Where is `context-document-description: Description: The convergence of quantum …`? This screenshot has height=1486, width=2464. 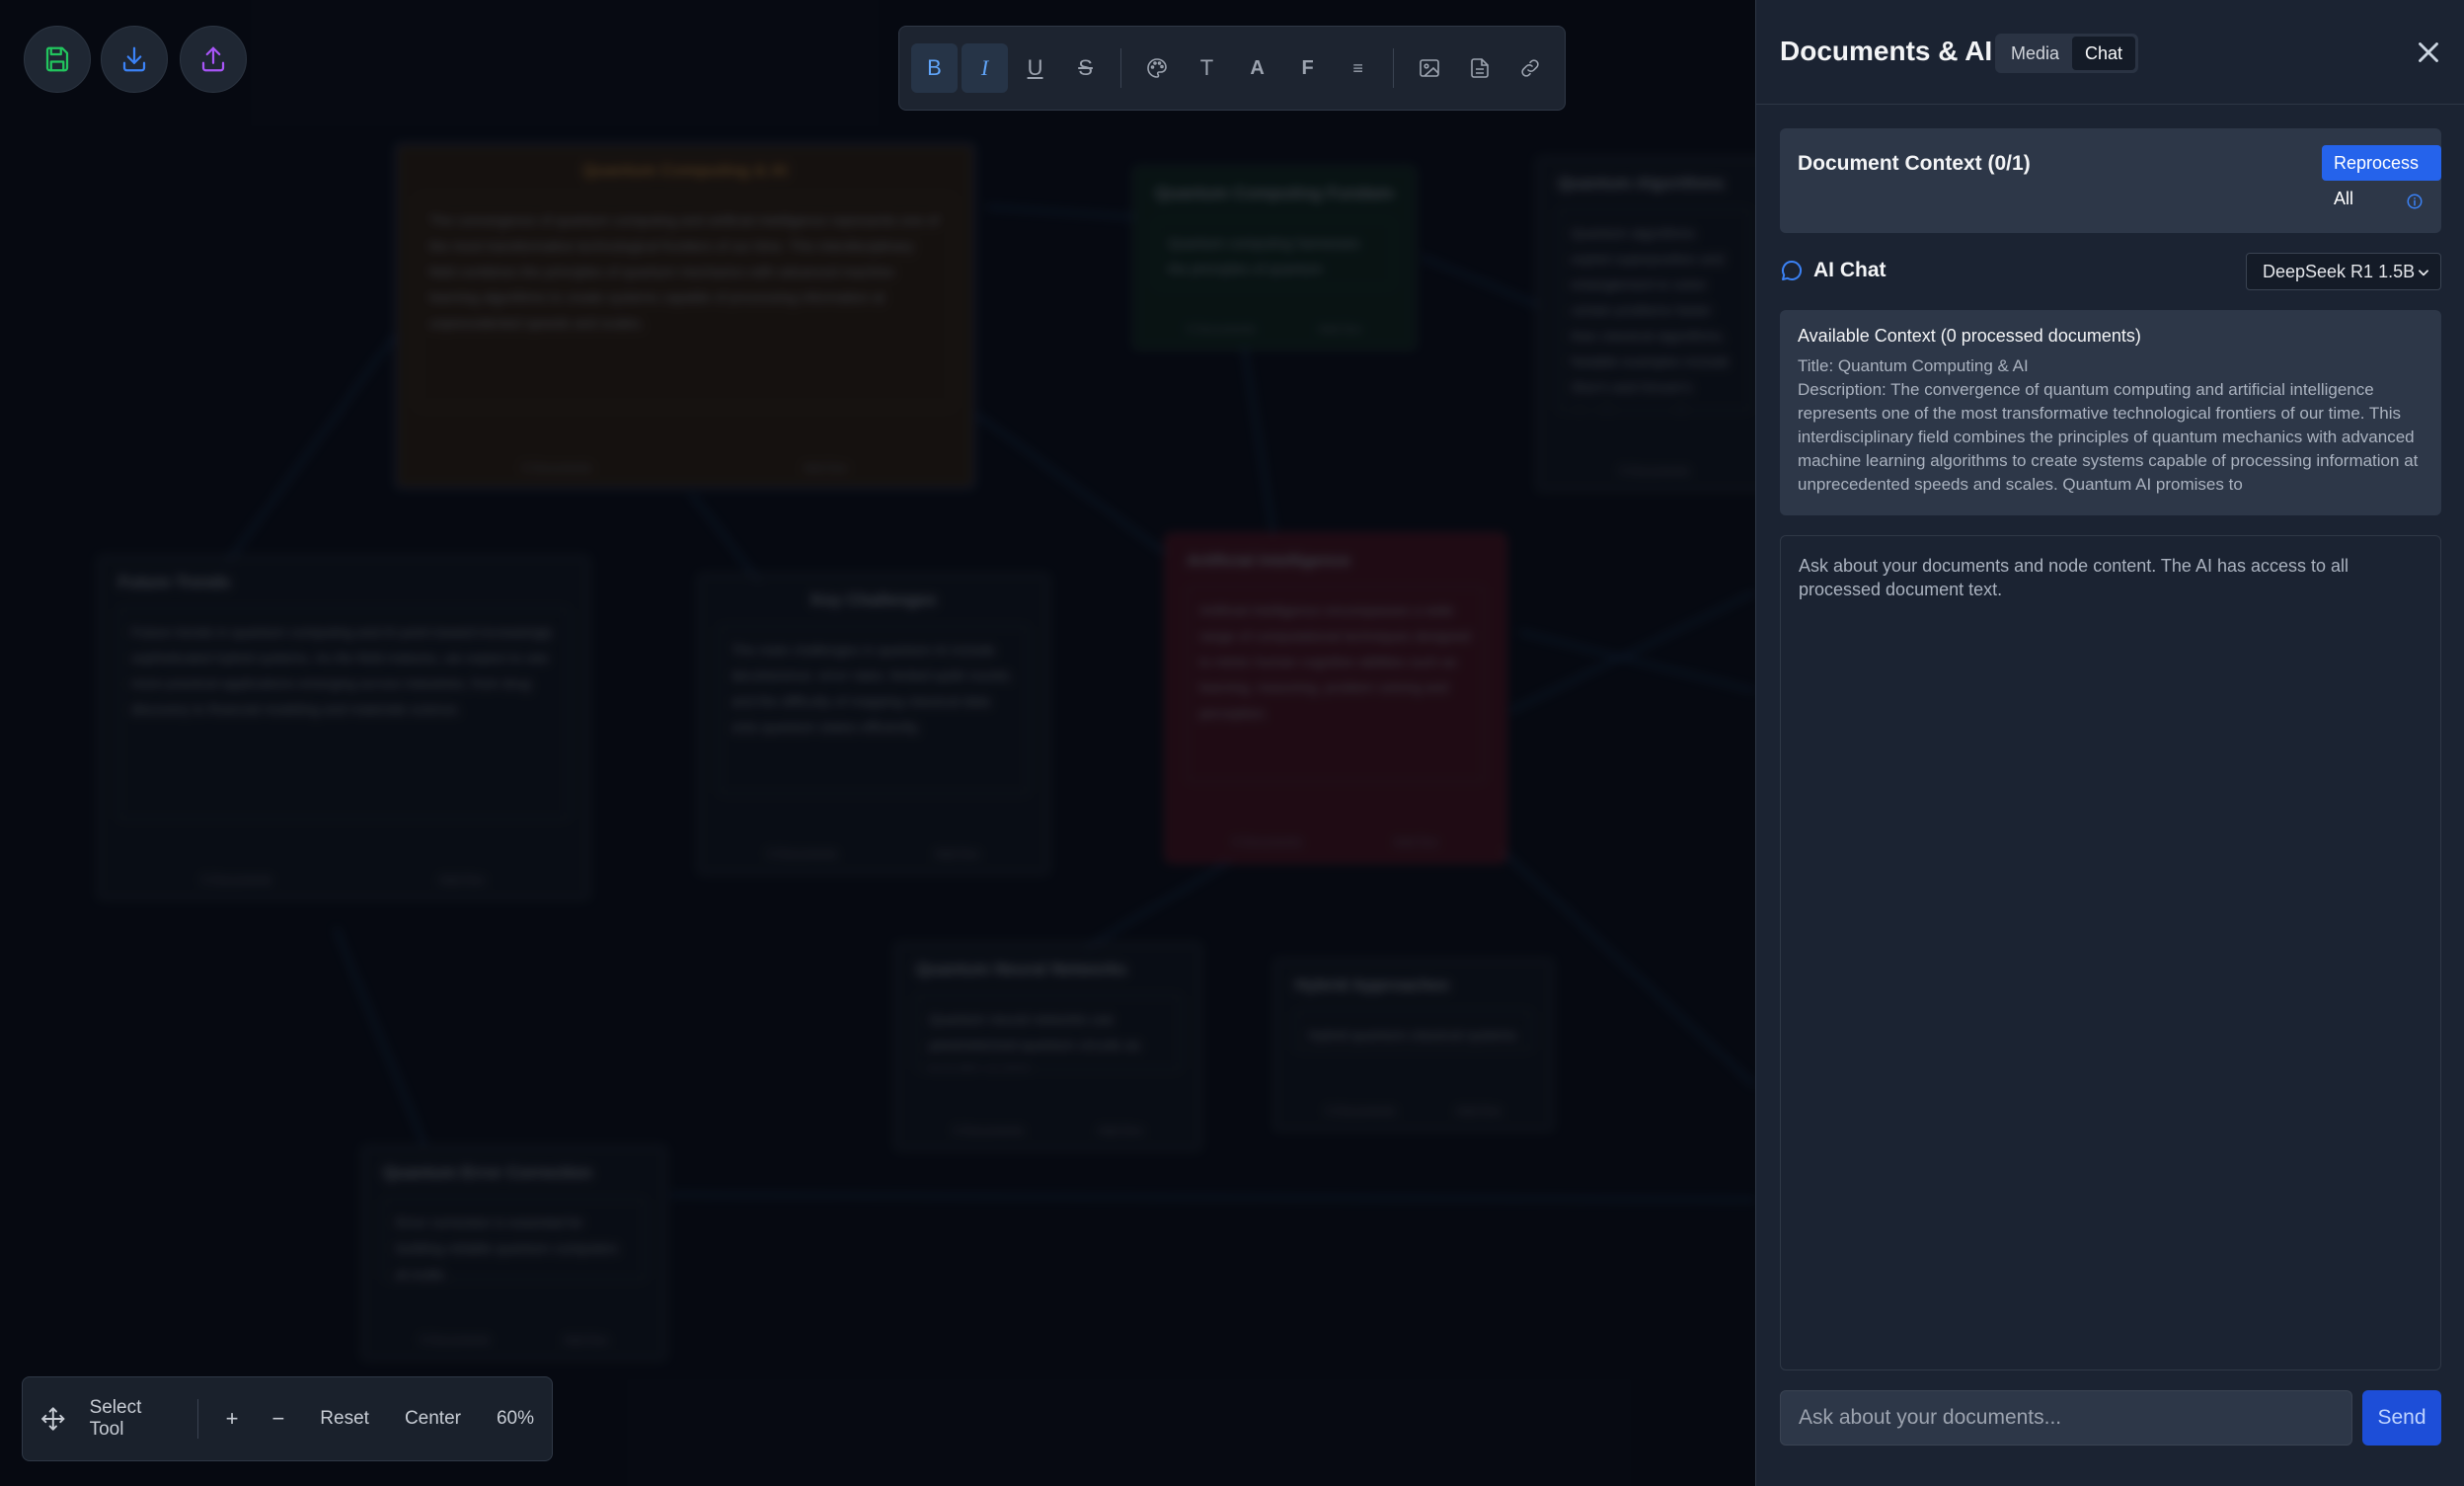 context-document-description: Description: The convergence of quantum … is located at coordinates (2108, 437).